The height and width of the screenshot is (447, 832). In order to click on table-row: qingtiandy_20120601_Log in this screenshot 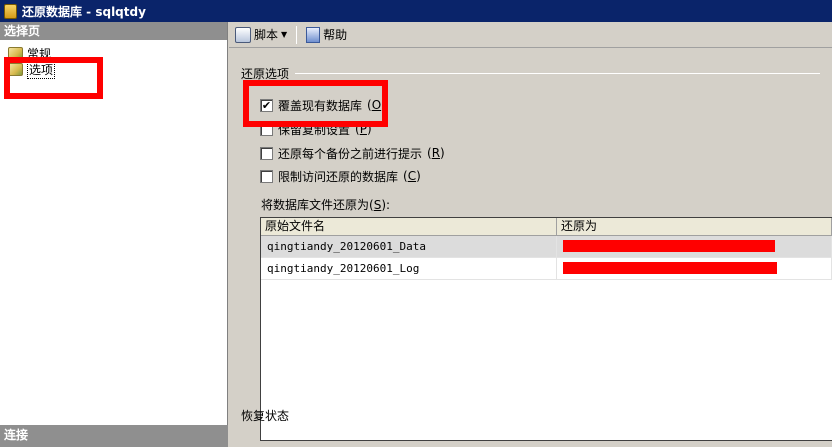, I will do `click(546, 269)`.